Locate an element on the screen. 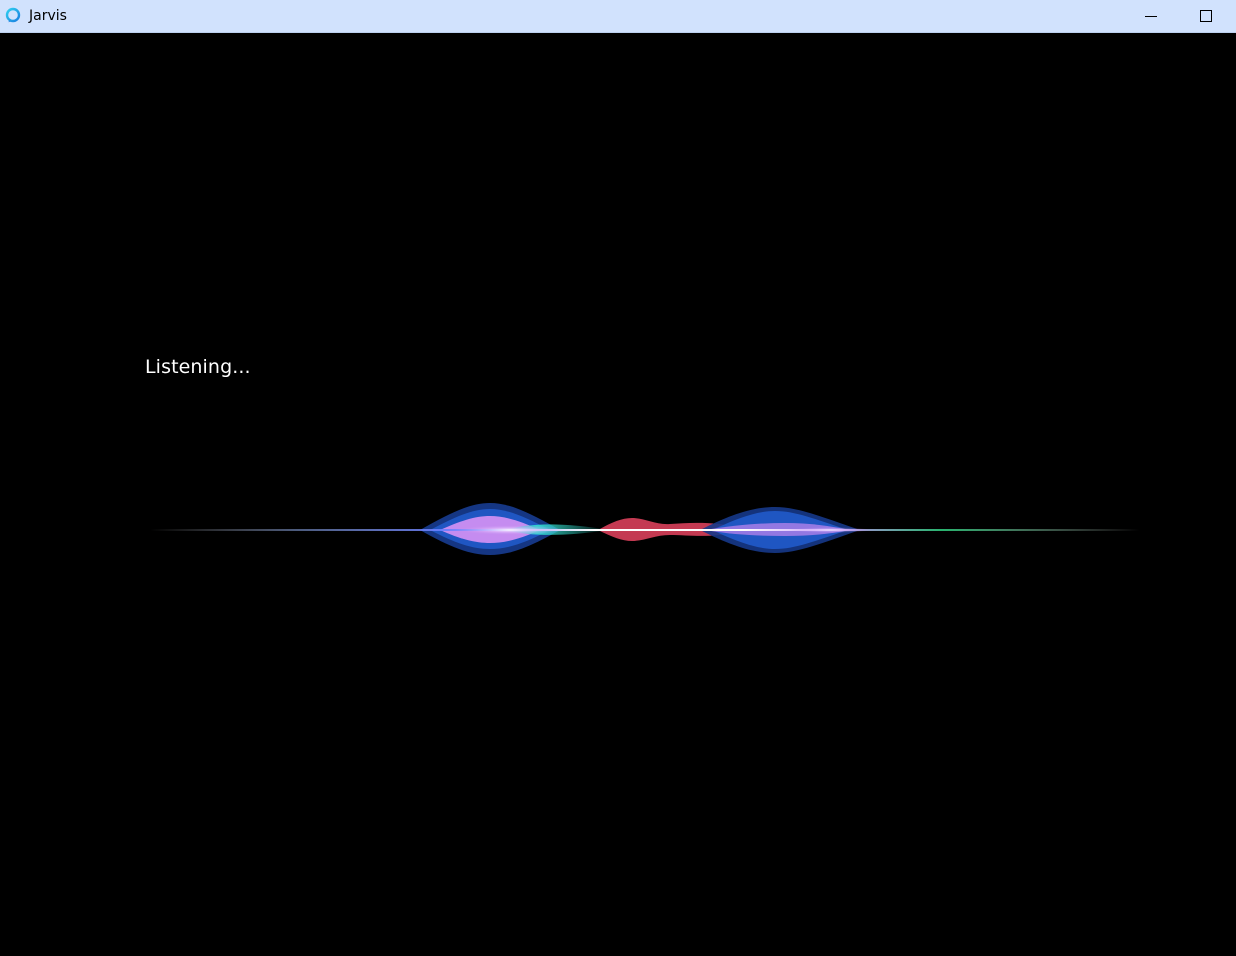  minimize-button is located at coordinates (1151, 16).